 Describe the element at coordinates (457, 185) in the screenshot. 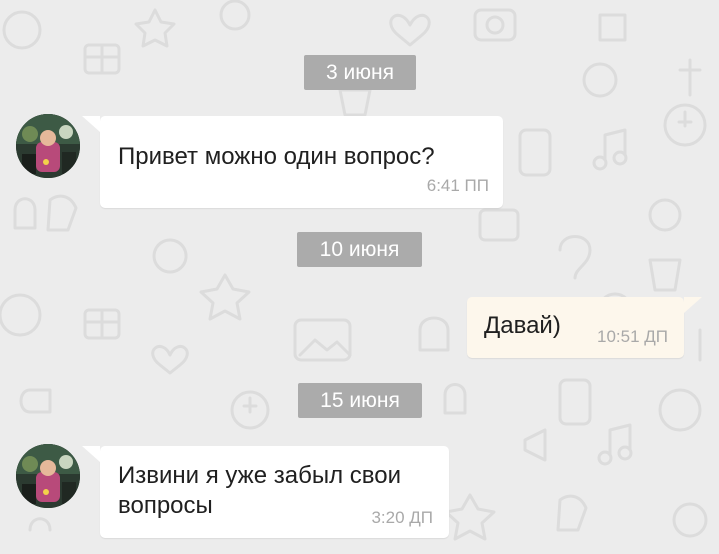

I see `message-timestamp: 6:41 ПП` at that location.